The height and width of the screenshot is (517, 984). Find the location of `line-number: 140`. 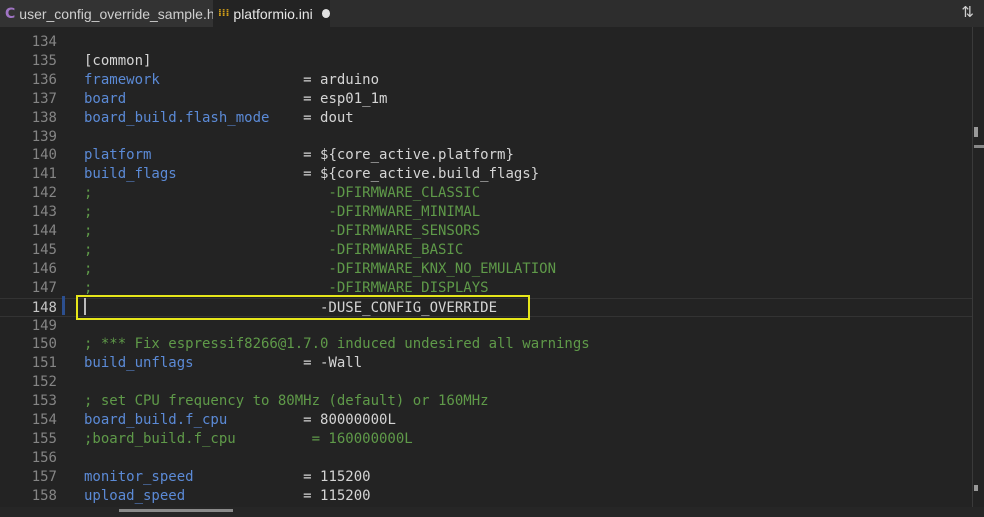

line-number: 140 is located at coordinates (44, 155).